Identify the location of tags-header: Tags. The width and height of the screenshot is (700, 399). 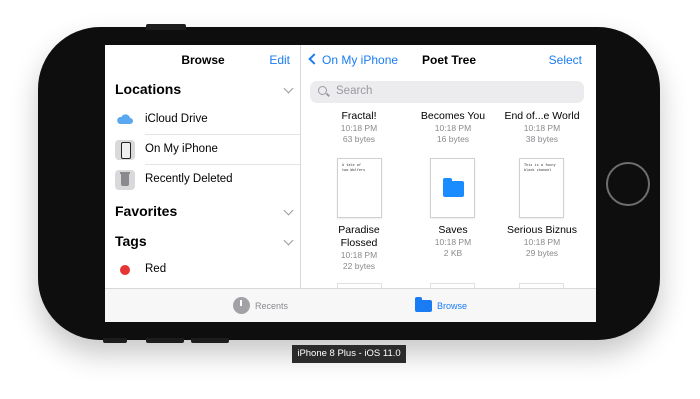
(131, 241).